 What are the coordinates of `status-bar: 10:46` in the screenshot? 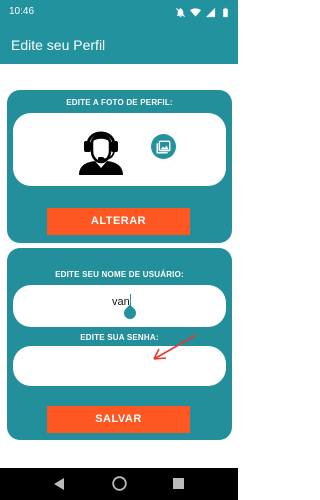 It's located at (119, 12).